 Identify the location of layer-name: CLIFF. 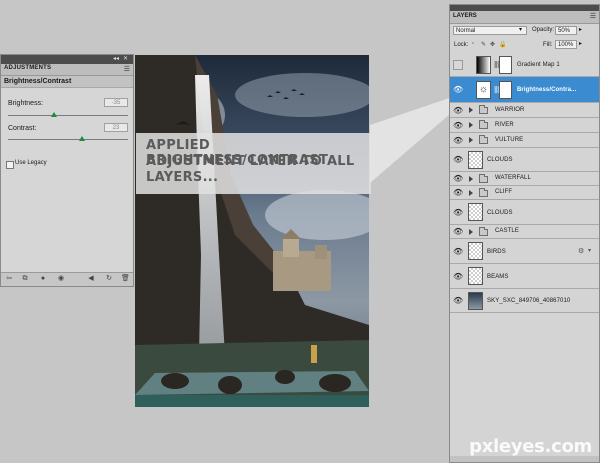
(504, 192).